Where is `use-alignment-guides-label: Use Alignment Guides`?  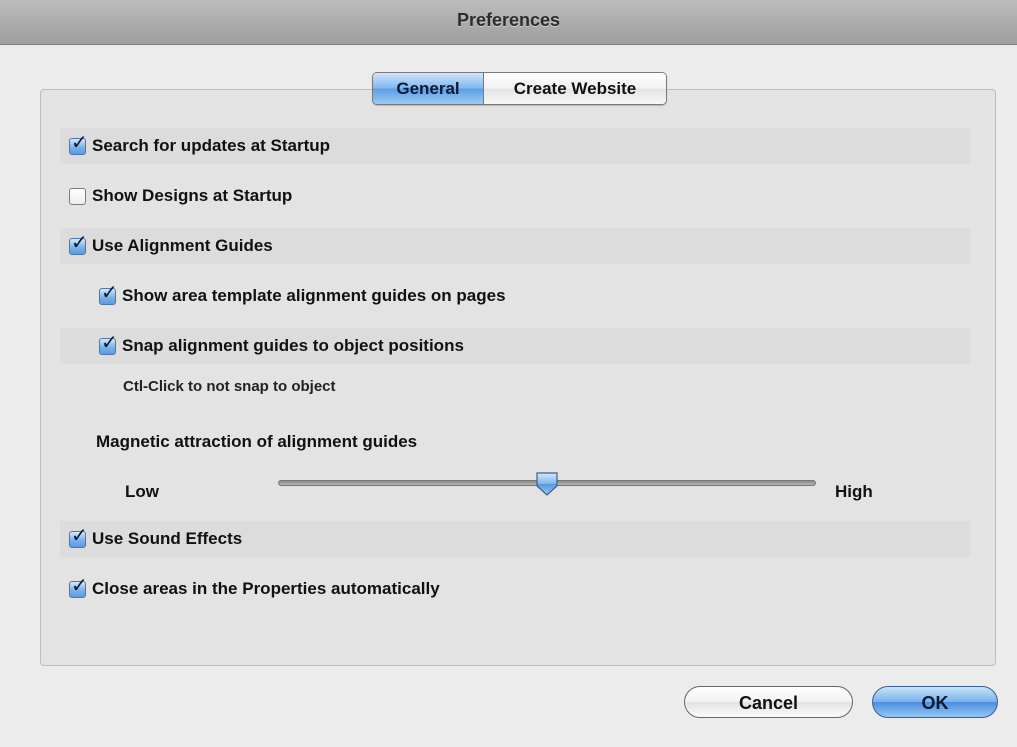
use-alignment-guides-label: Use Alignment Guides is located at coordinates (182, 245).